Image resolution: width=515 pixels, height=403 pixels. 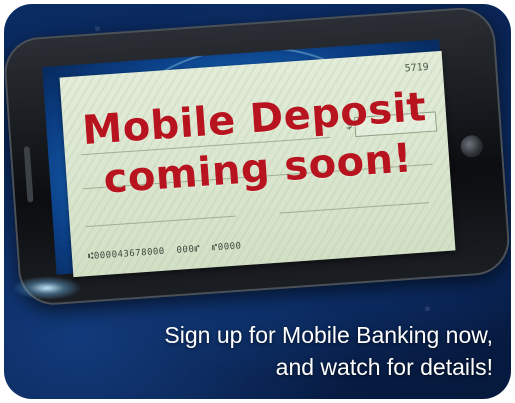 I want to click on signature-line, so click(x=354, y=208).